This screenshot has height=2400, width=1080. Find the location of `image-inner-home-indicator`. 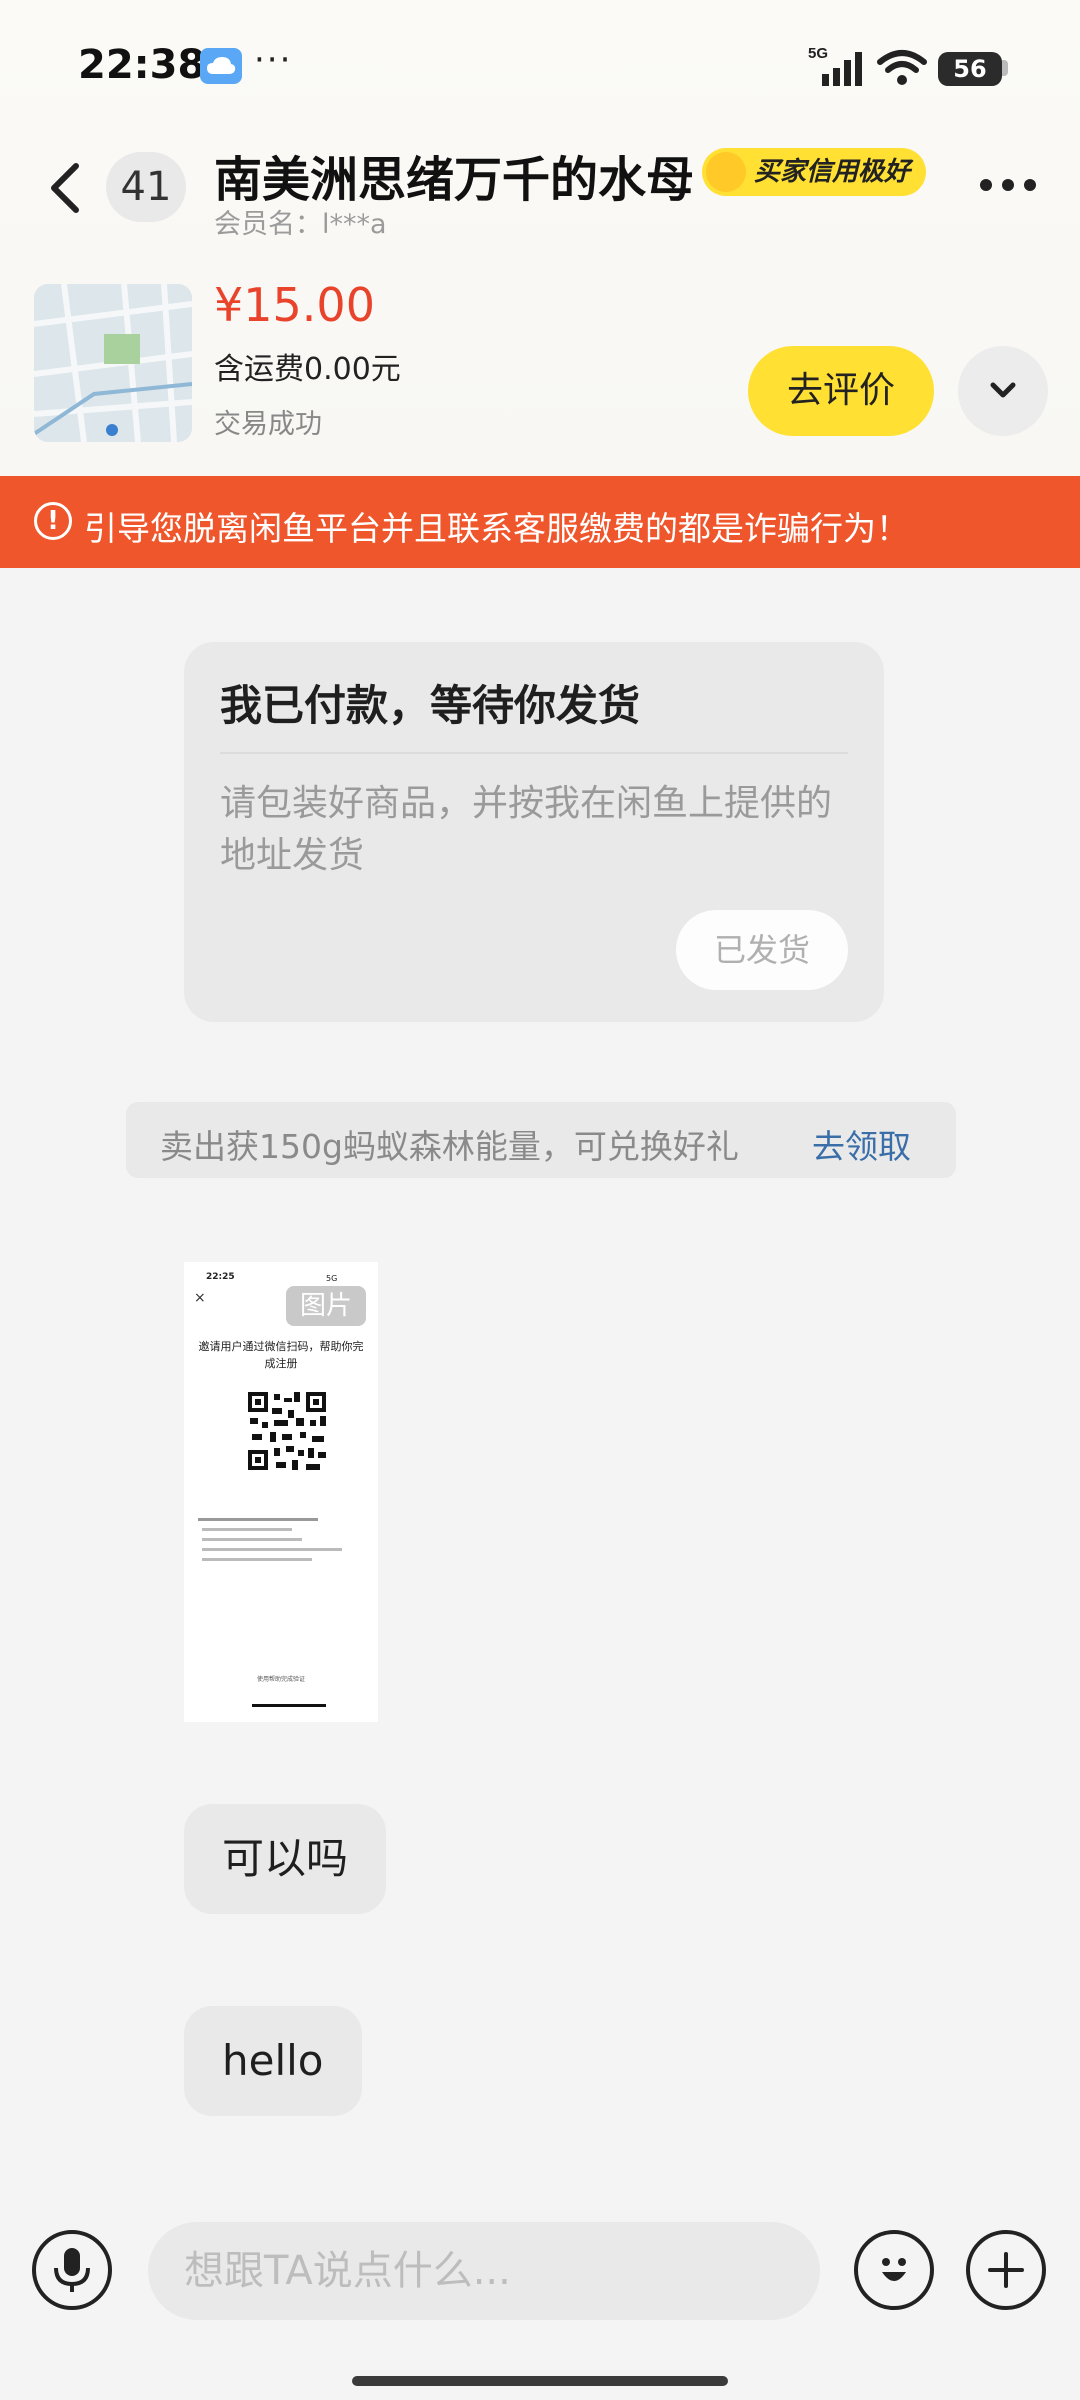

image-inner-home-indicator is located at coordinates (289, 1705).